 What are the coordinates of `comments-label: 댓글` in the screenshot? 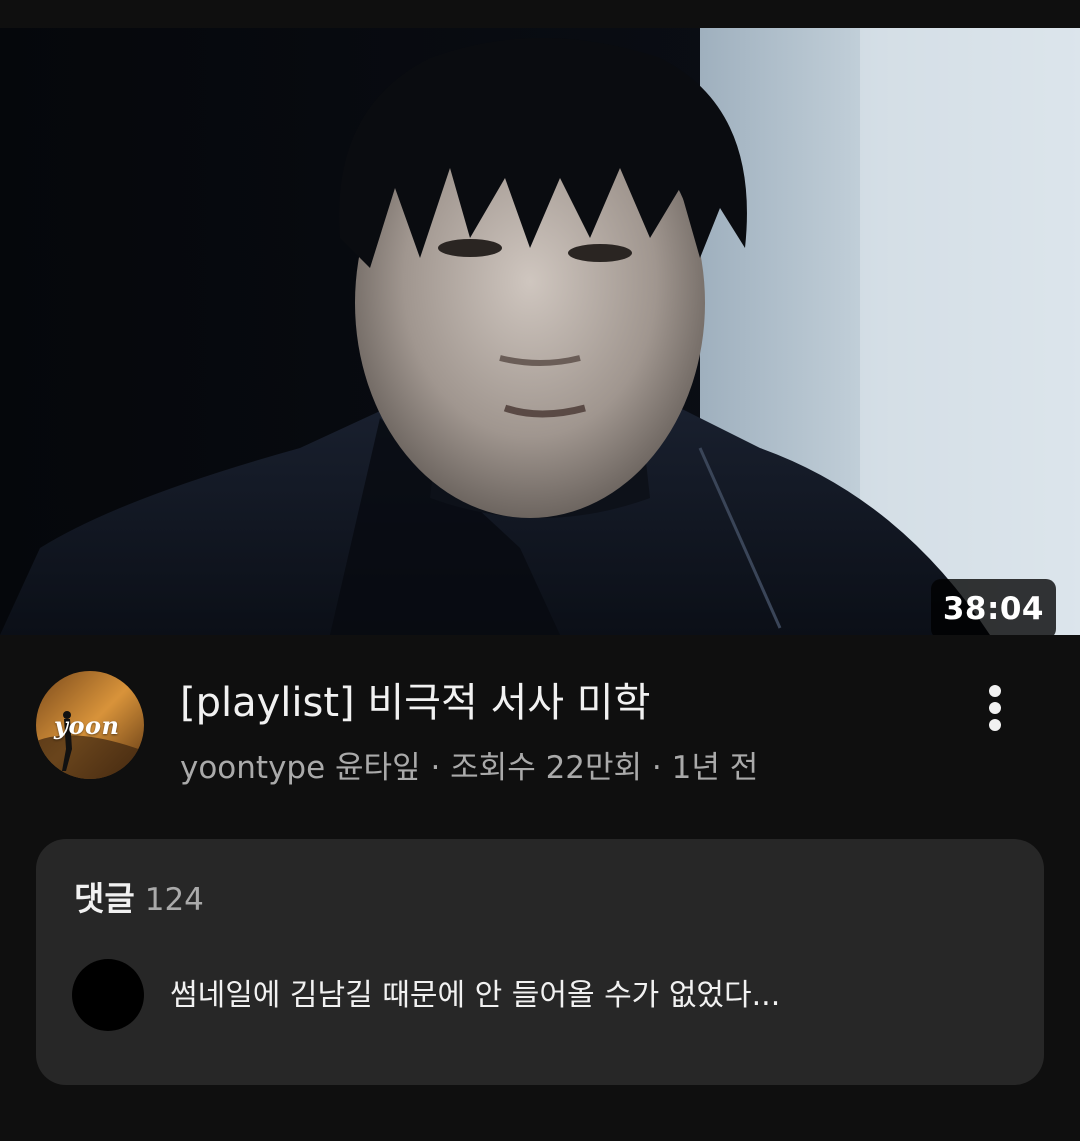 It's located at (104, 898).